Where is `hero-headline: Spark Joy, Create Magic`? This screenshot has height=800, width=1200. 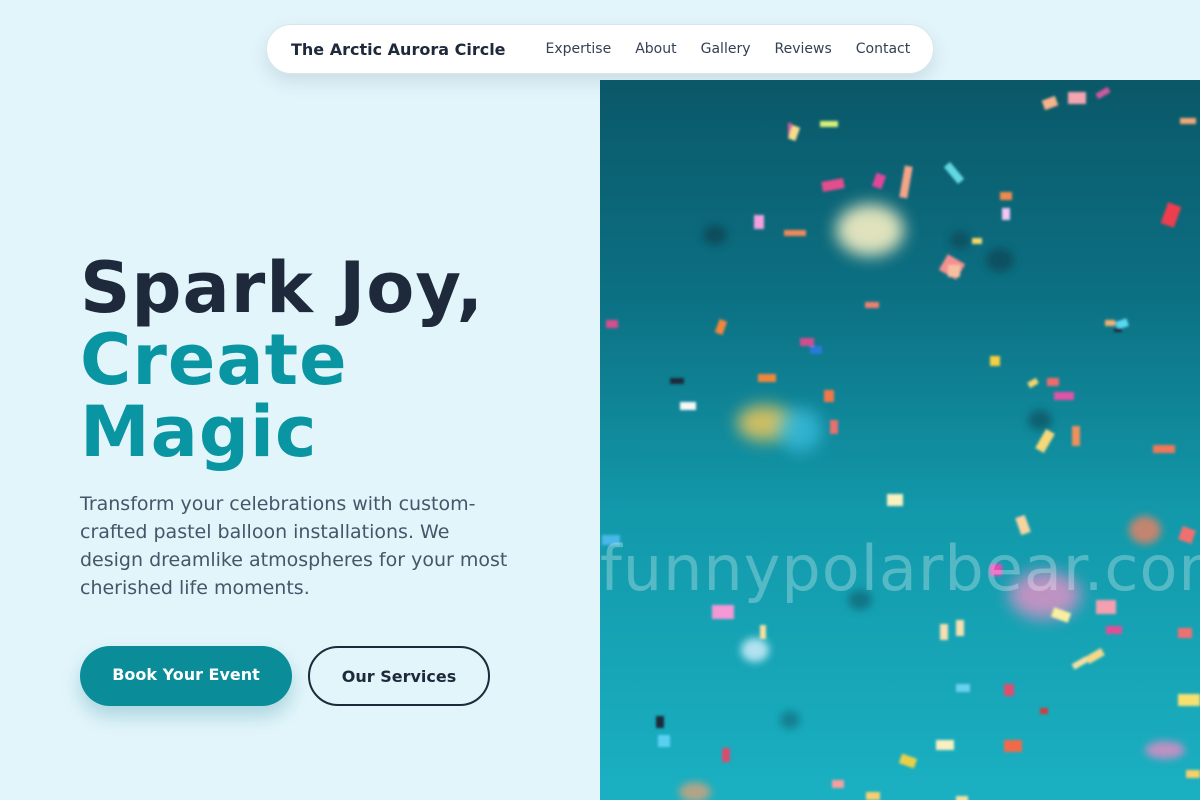 hero-headline: Spark Joy, Create Magic is located at coordinates (310, 360).